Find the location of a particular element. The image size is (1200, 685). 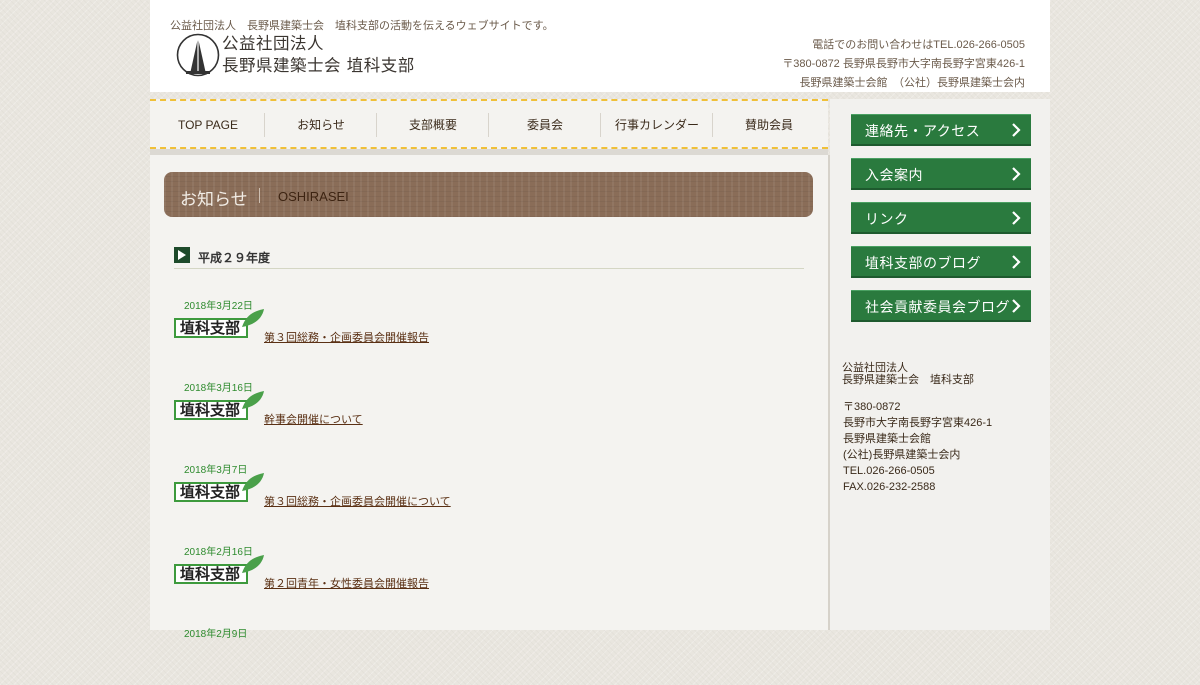

global-nav: TOP PAGE お知らせ 支部概要 委員会 行事カレンダー 賛助会員 is located at coordinates (489, 124).